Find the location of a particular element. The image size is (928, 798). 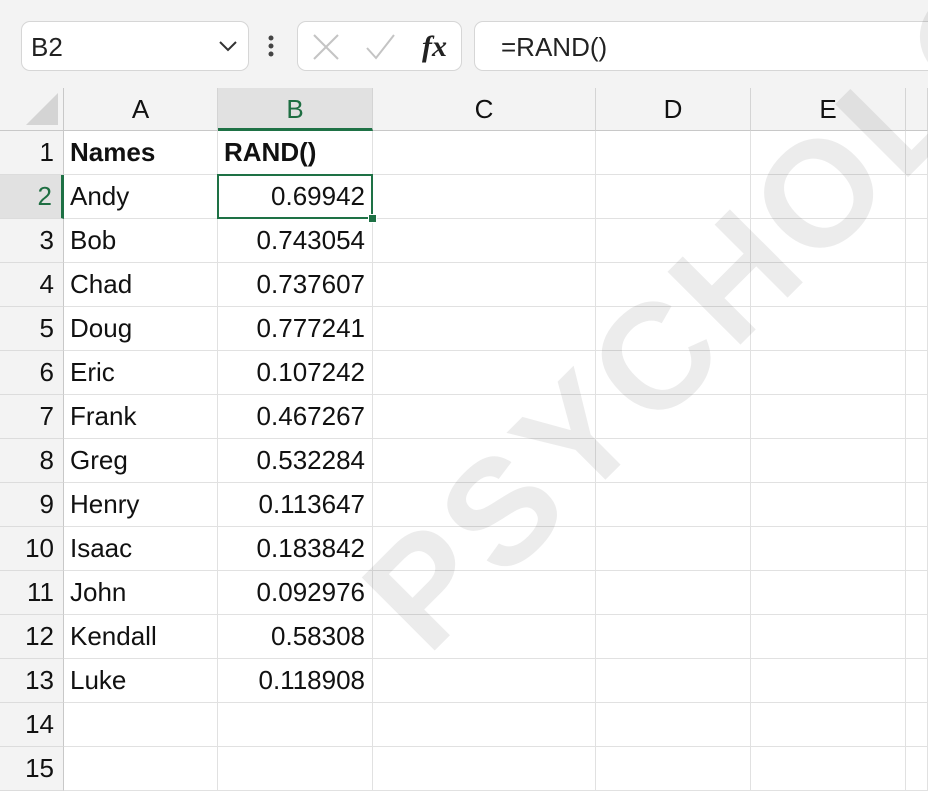

cell-a8: Greg is located at coordinates (141, 461).